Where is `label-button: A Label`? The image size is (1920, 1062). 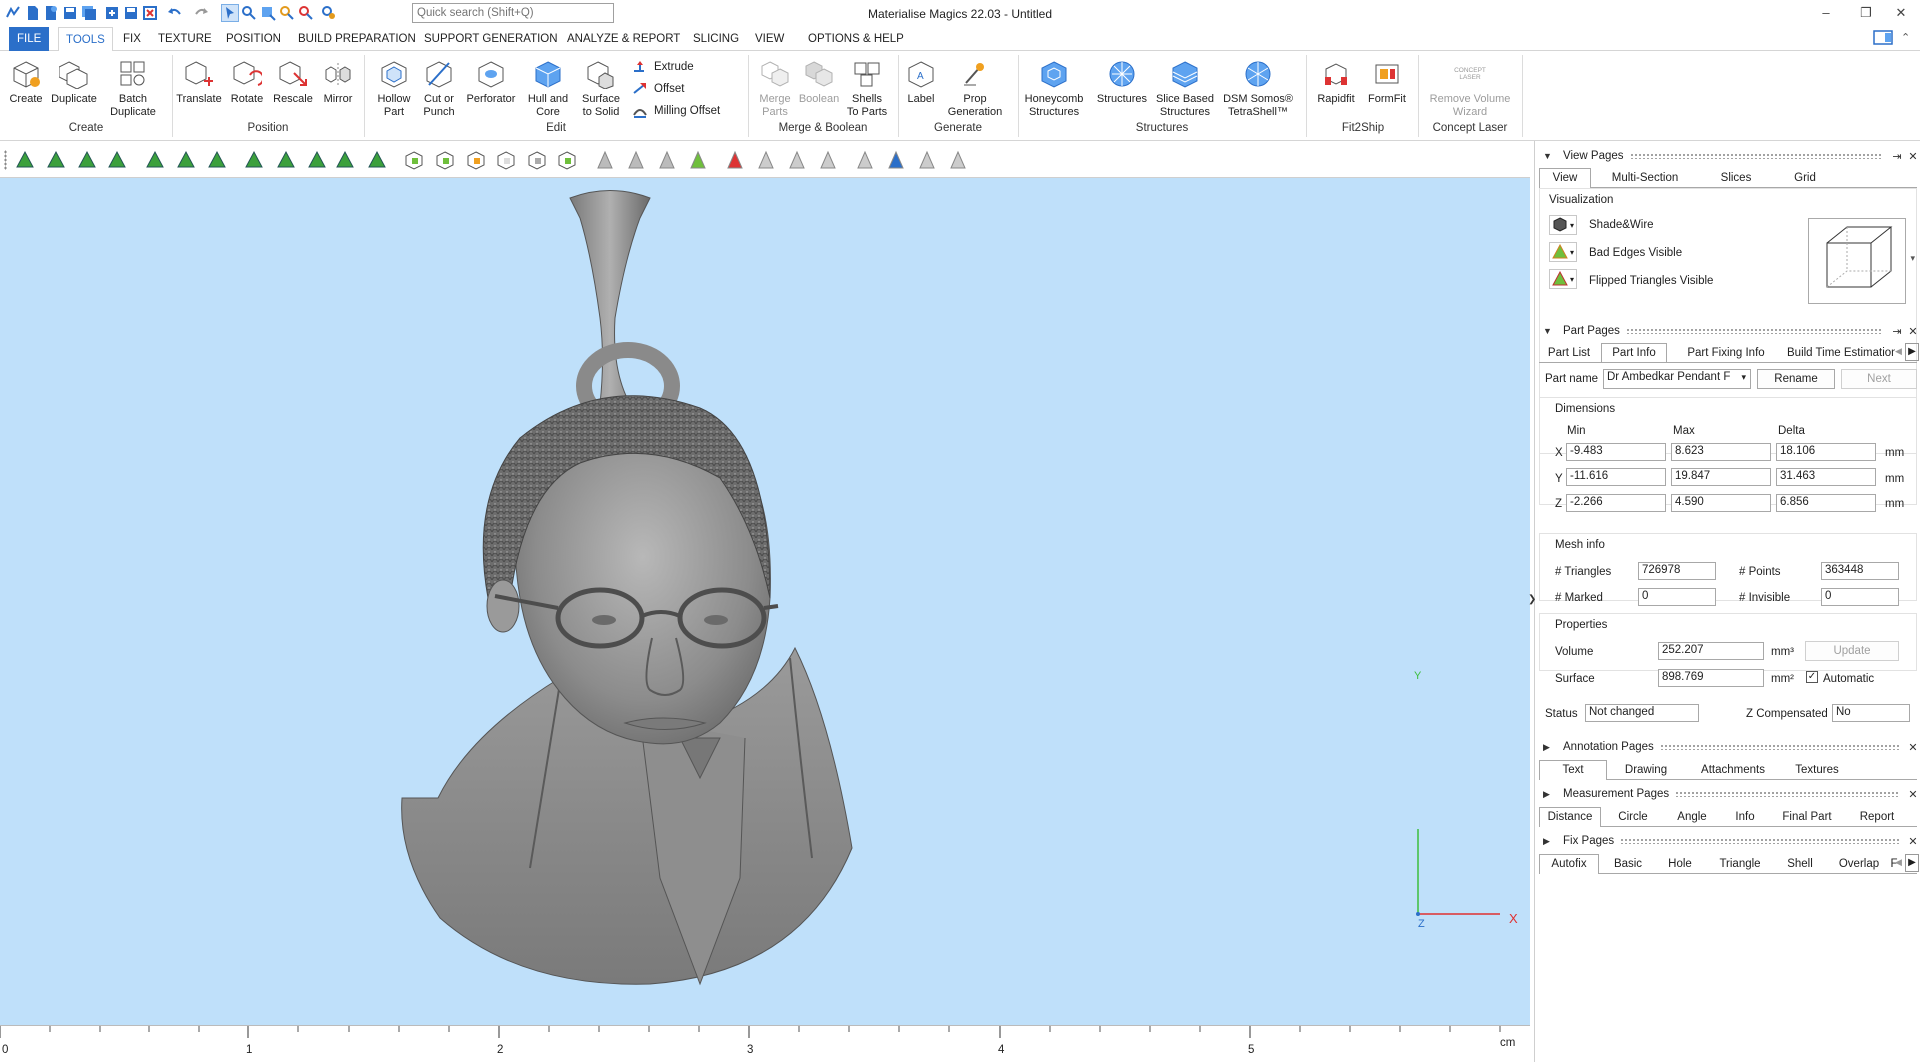
label-button: A Label is located at coordinates (921, 81).